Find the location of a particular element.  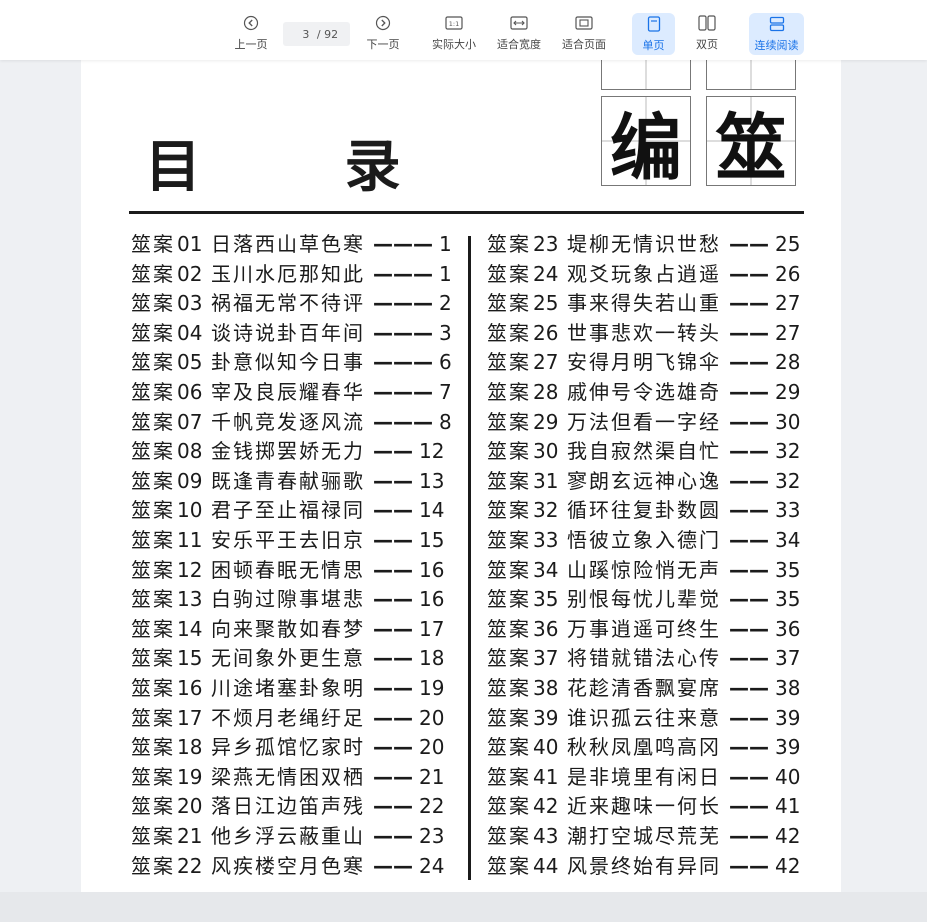

toc-entry-page: 14 is located at coordinates (432, 510).